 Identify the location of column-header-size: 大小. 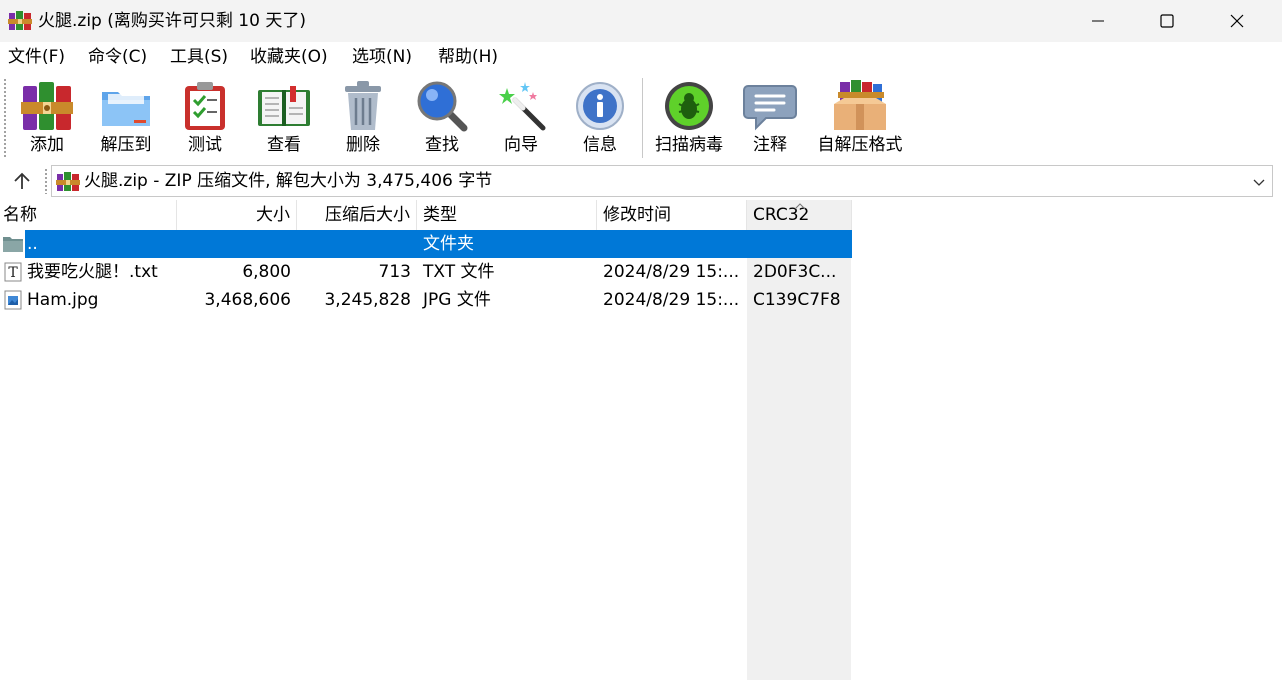
(237, 215).